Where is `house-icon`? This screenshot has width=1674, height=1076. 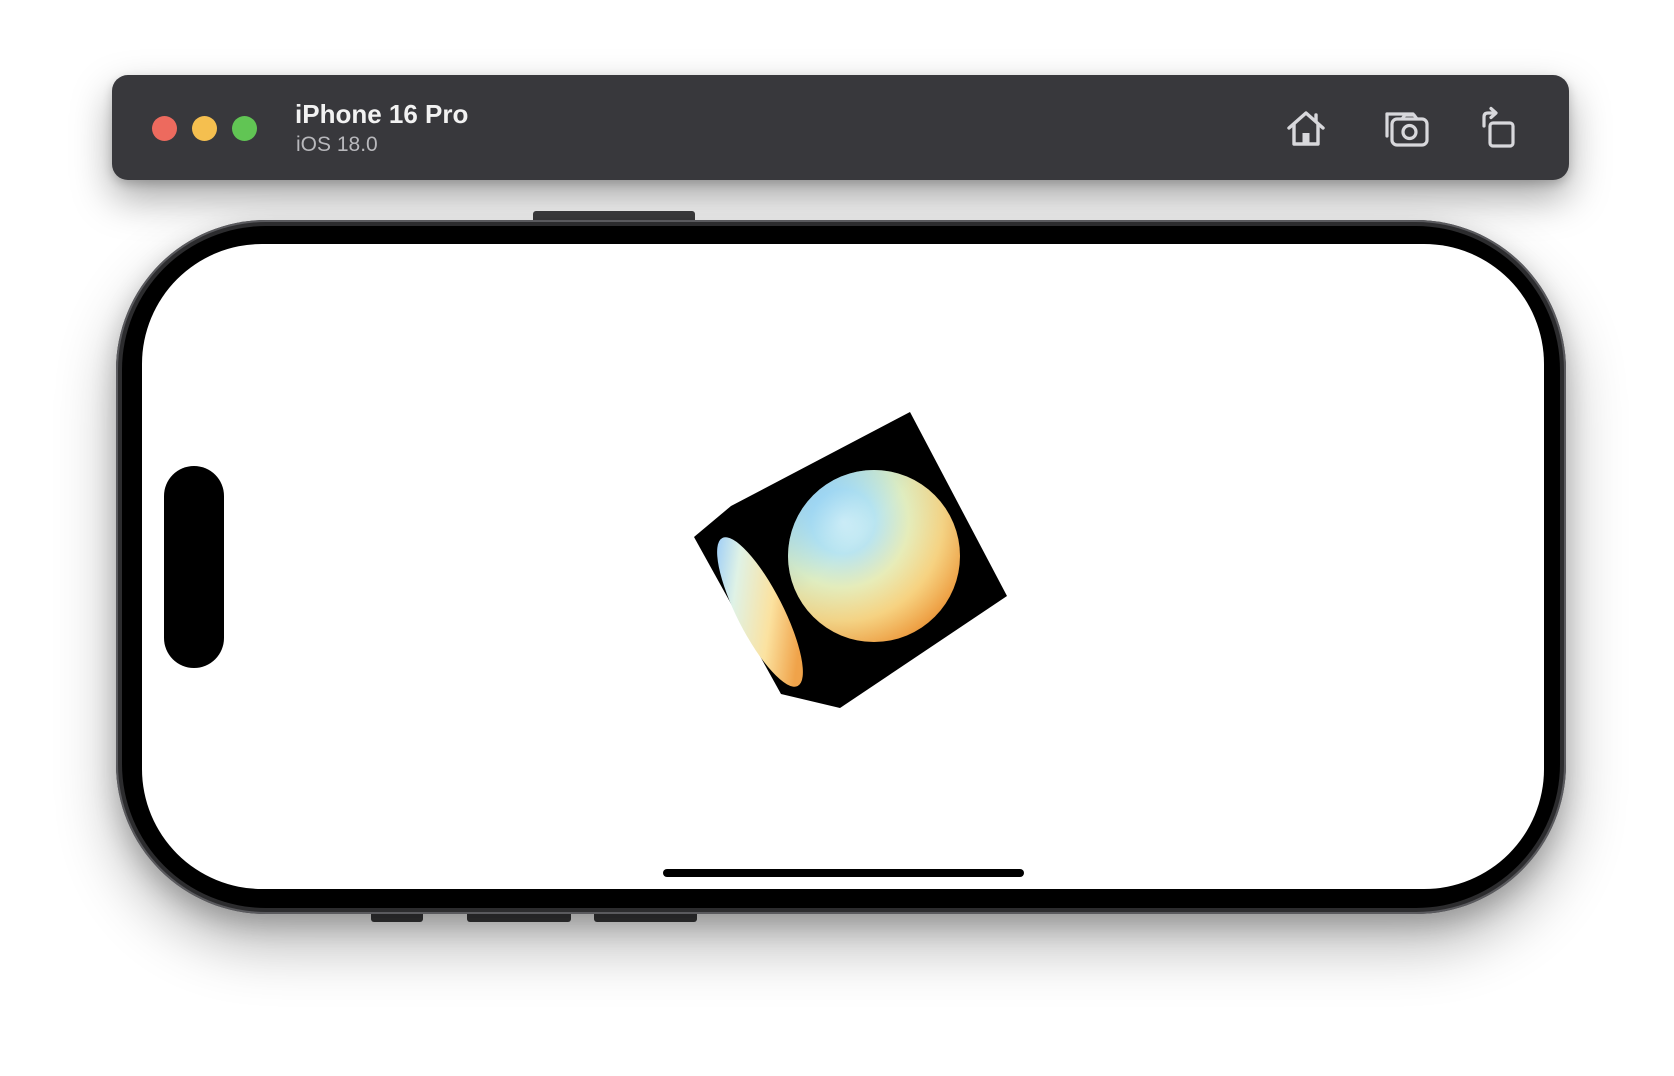
house-icon is located at coordinates (1306, 128).